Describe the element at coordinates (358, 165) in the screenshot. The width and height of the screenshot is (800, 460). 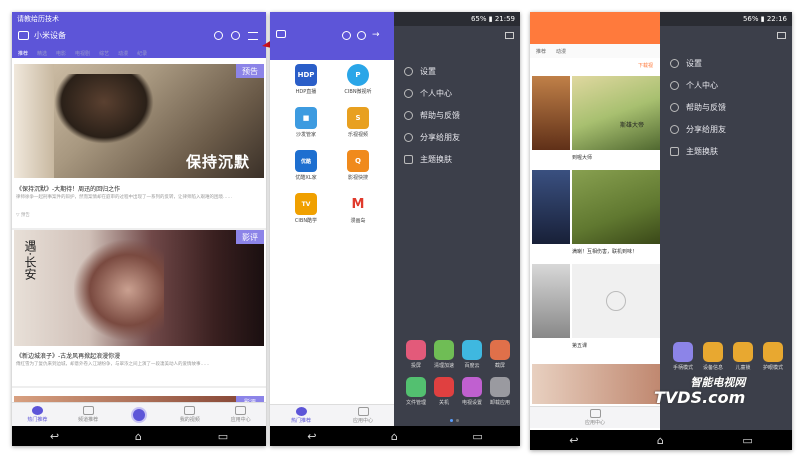
I see `app-tile: Q 影视快搜` at that location.